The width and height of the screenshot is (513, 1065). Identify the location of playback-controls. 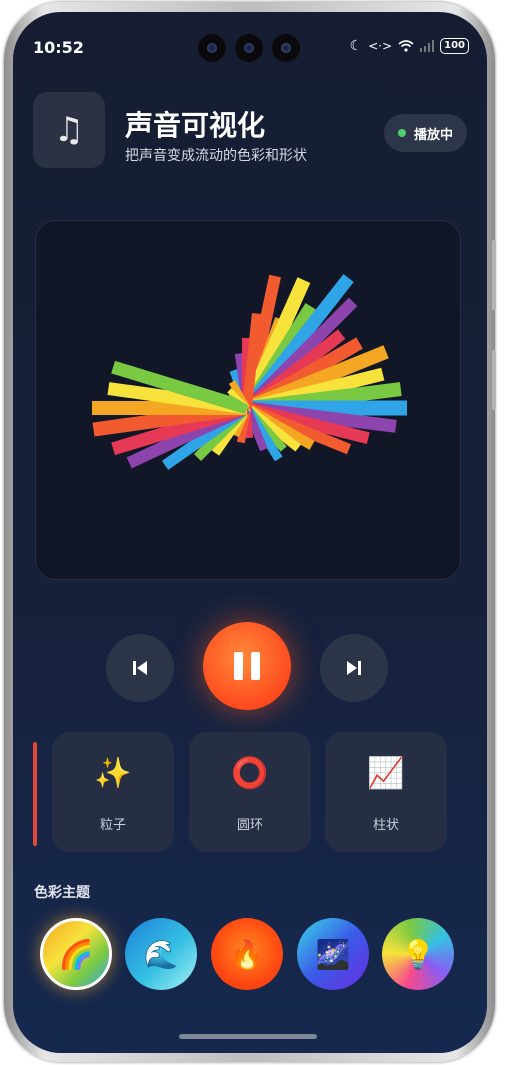
(250, 672).